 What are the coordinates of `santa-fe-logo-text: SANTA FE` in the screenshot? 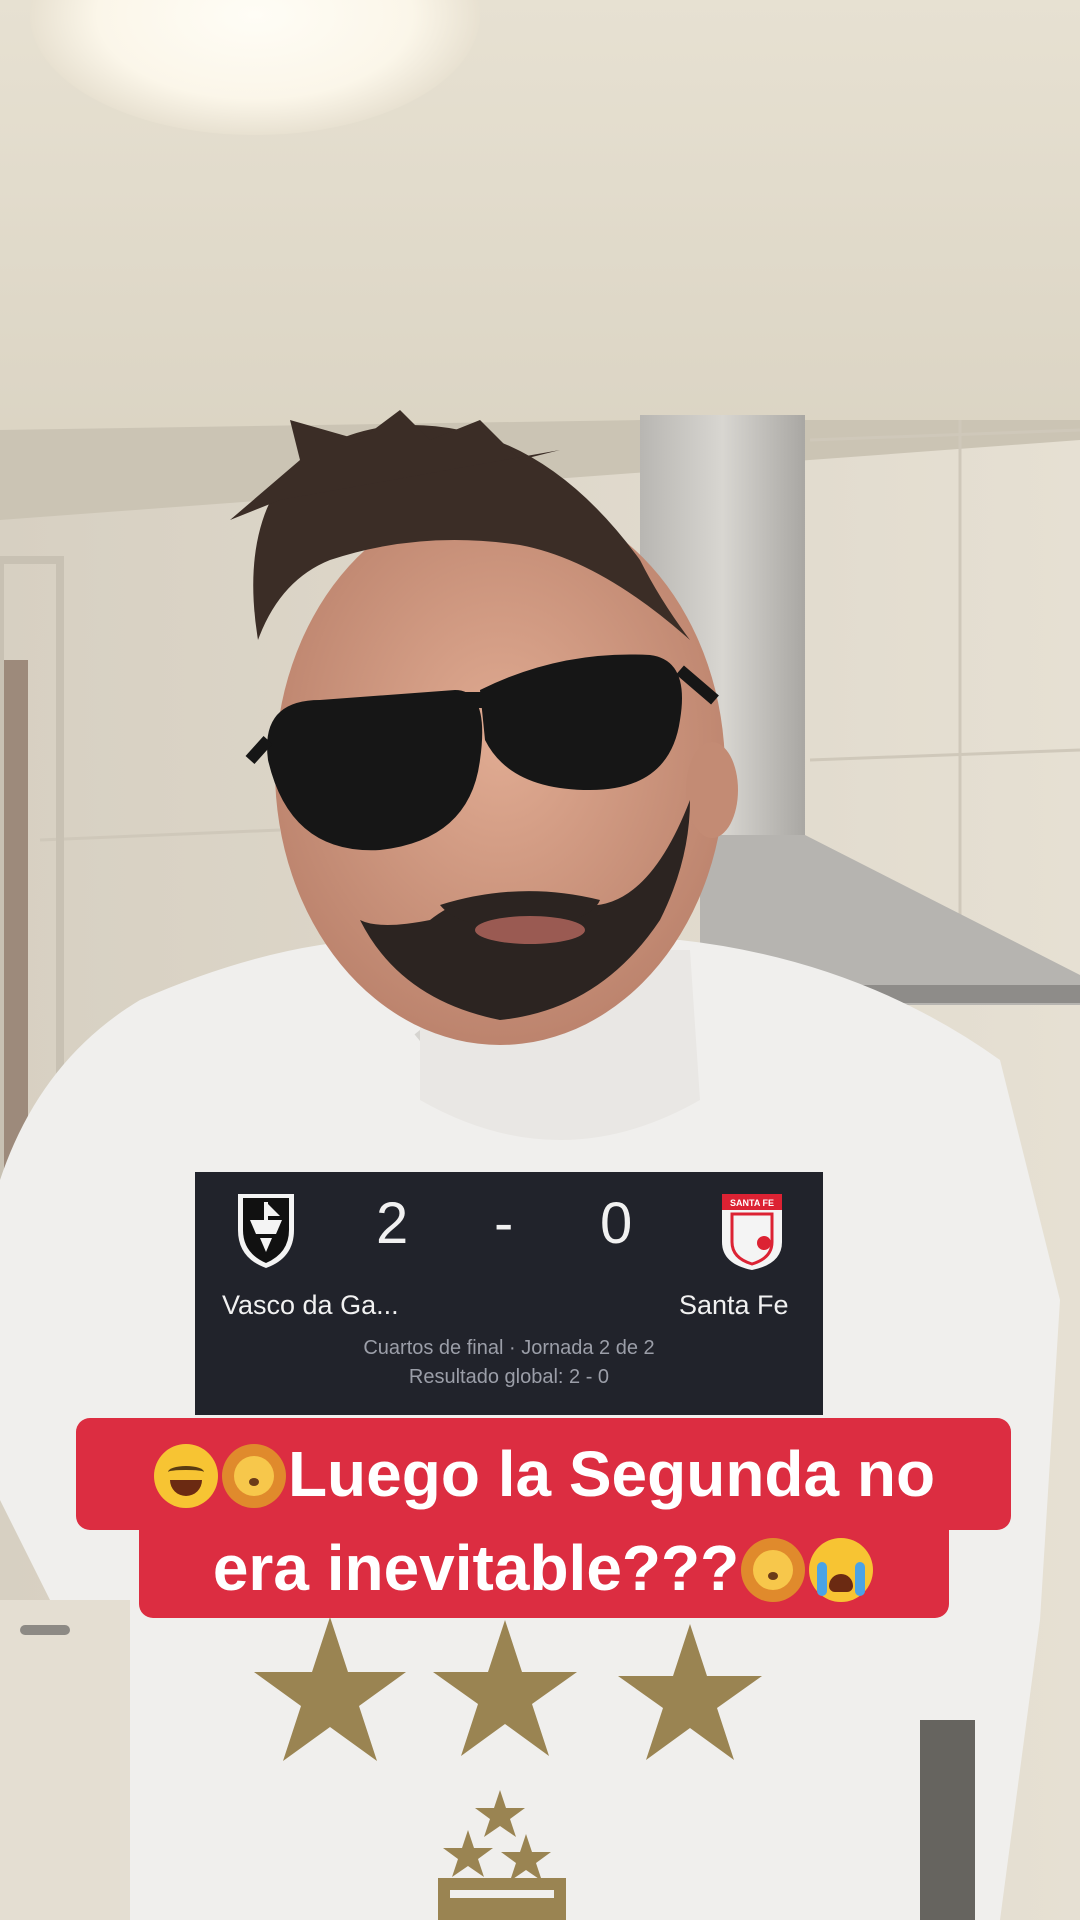 It's located at (752, 1203).